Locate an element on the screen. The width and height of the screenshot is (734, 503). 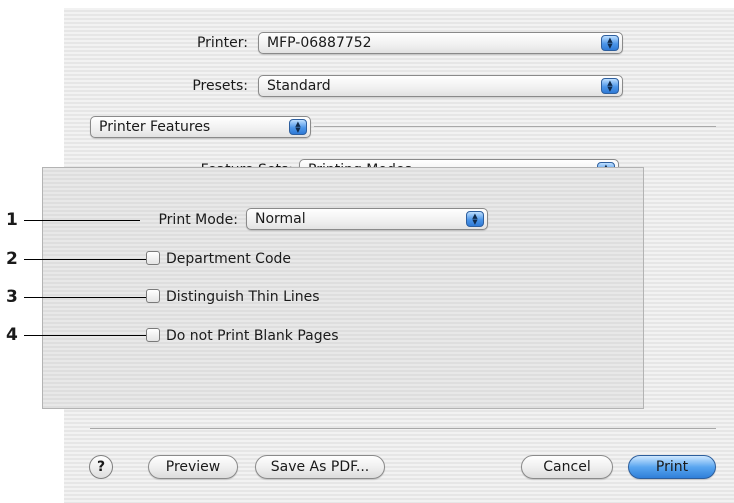
print-mode-label: Print Mode: is located at coordinates (198, 220).